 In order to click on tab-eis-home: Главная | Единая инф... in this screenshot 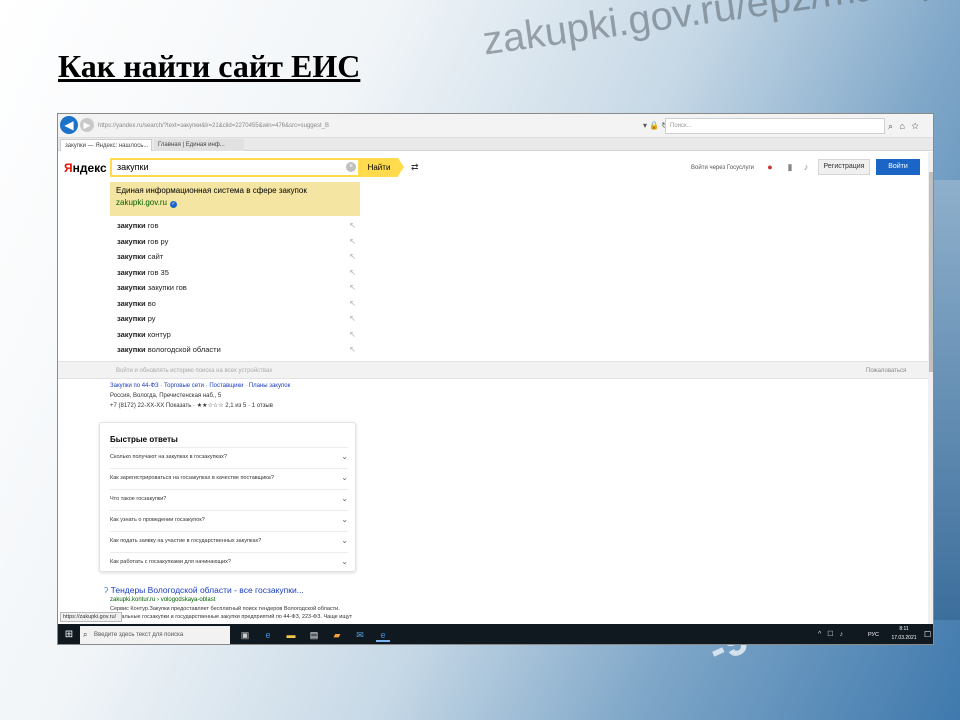, I will do `click(199, 145)`.